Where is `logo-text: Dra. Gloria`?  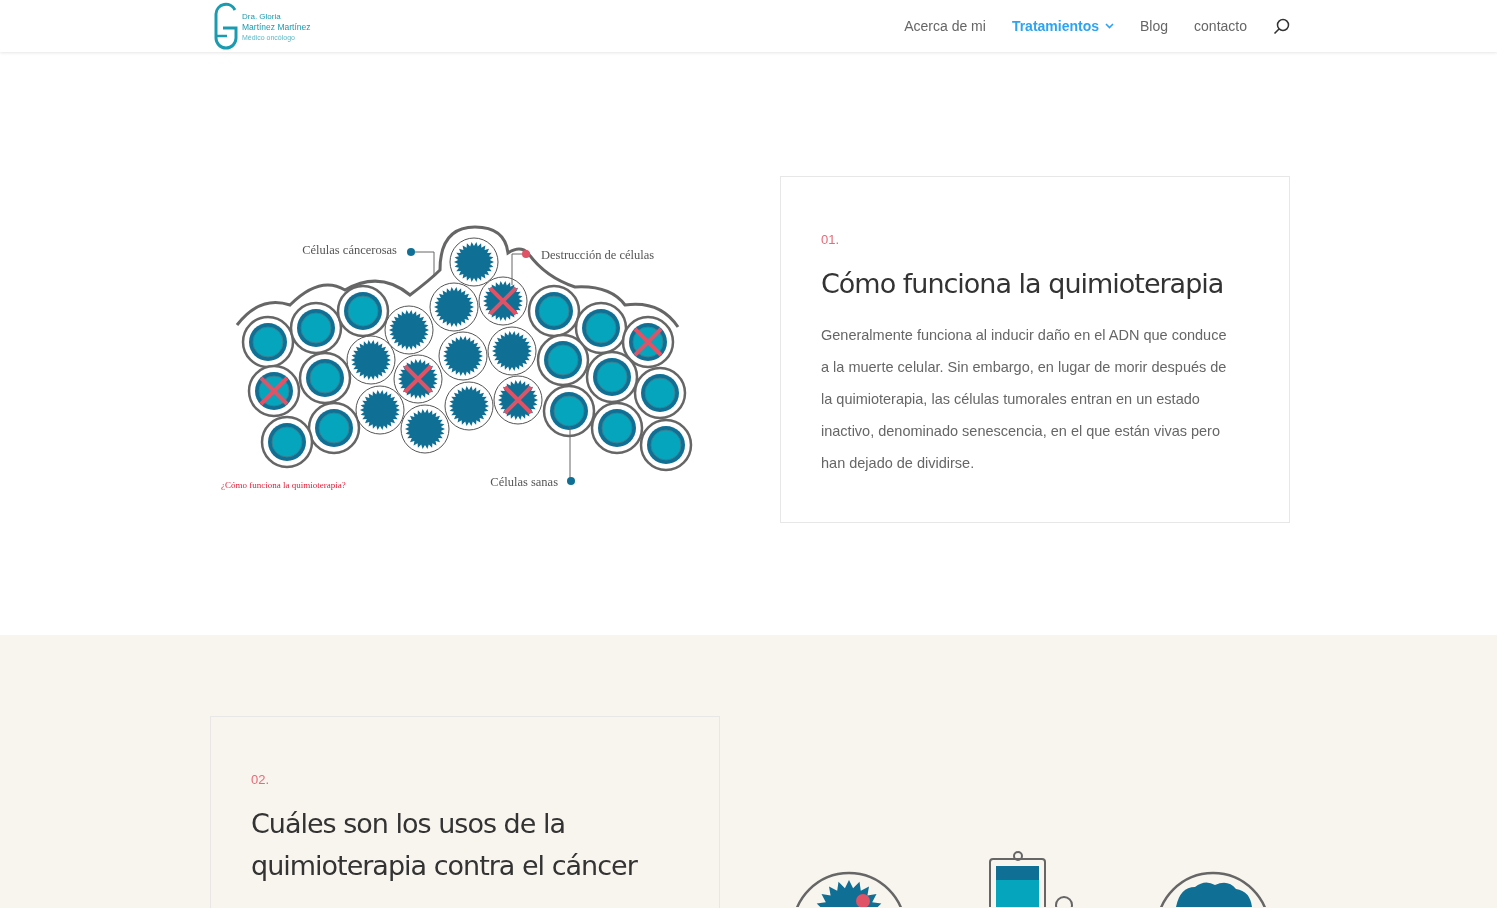 logo-text: Dra. Gloria is located at coordinates (262, 16).